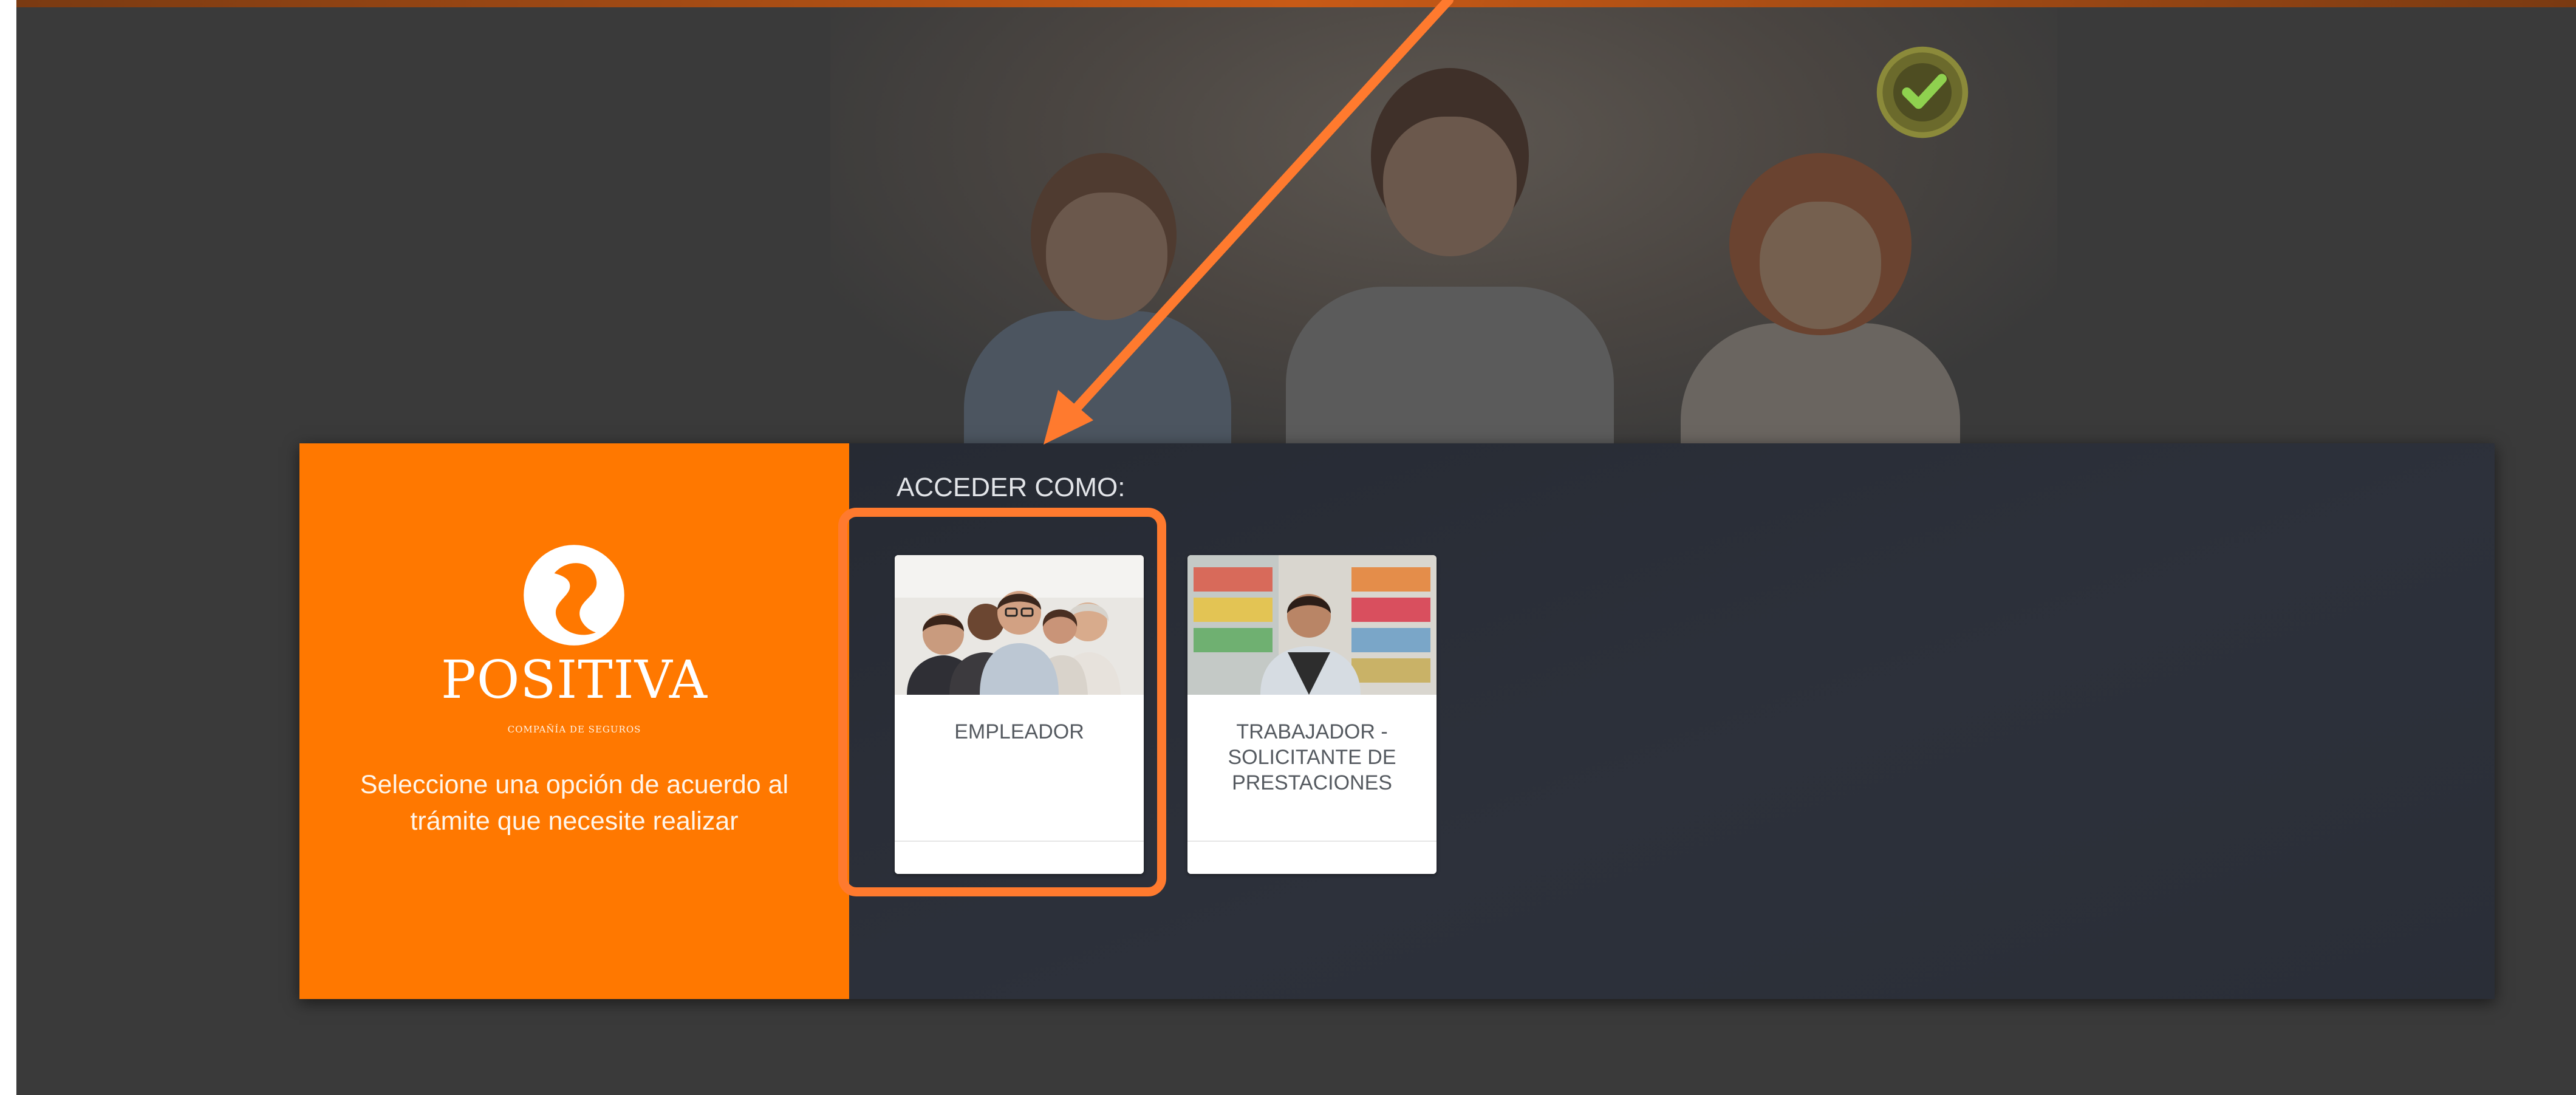 This screenshot has height=1095, width=2576. Describe the element at coordinates (1312, 757) in the screenshot. I see `card-label-trabajador: TRABAJADOR - SOLICITANTE DE PRESTACIONES` at that location.